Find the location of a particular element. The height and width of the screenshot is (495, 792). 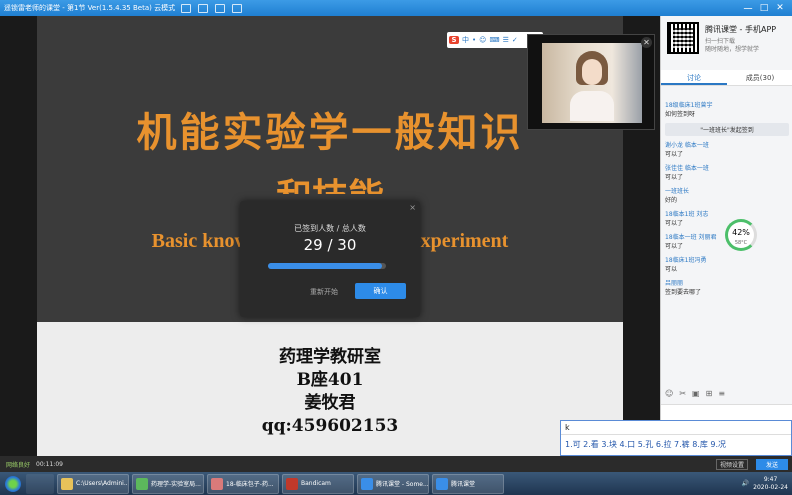

clock: 9:47 2020-02-24 is located at coordinates (770, 484).